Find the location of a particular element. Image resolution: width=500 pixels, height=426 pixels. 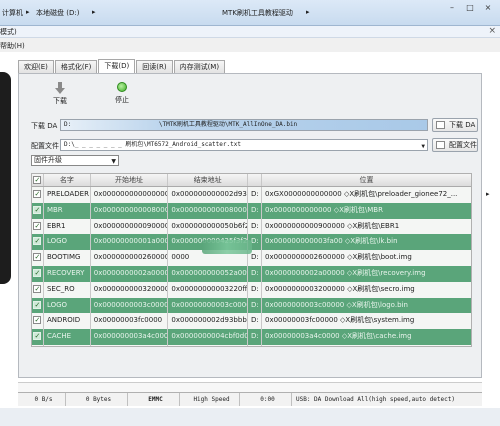

status-storage: EMMC is located at coordinates (154, 399).